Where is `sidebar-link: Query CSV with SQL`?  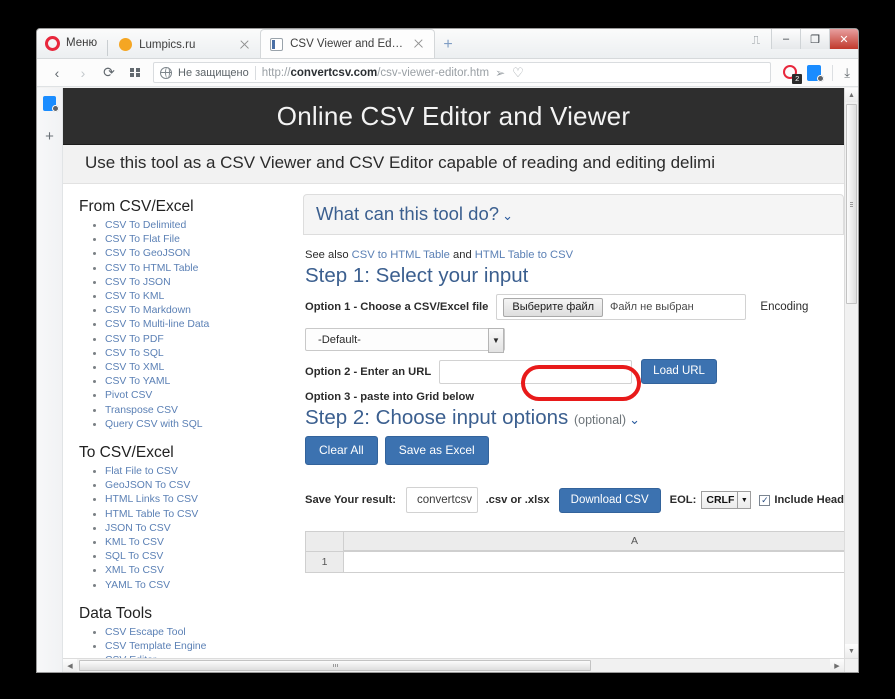
sidebar-link: Query CSV with SQL is located at coordinates (154, 424).